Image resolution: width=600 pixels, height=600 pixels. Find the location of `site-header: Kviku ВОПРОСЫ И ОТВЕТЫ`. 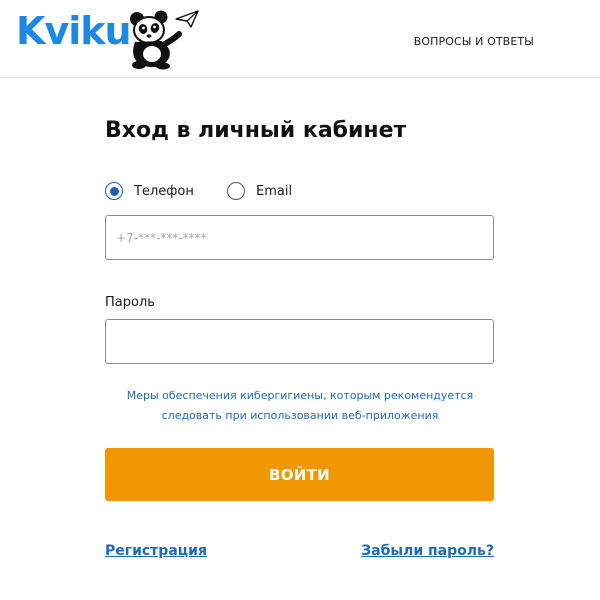

site-header: Kviku ВОПРОСЫ И ОТВЕТЫ is located at coordinates (300, 39).